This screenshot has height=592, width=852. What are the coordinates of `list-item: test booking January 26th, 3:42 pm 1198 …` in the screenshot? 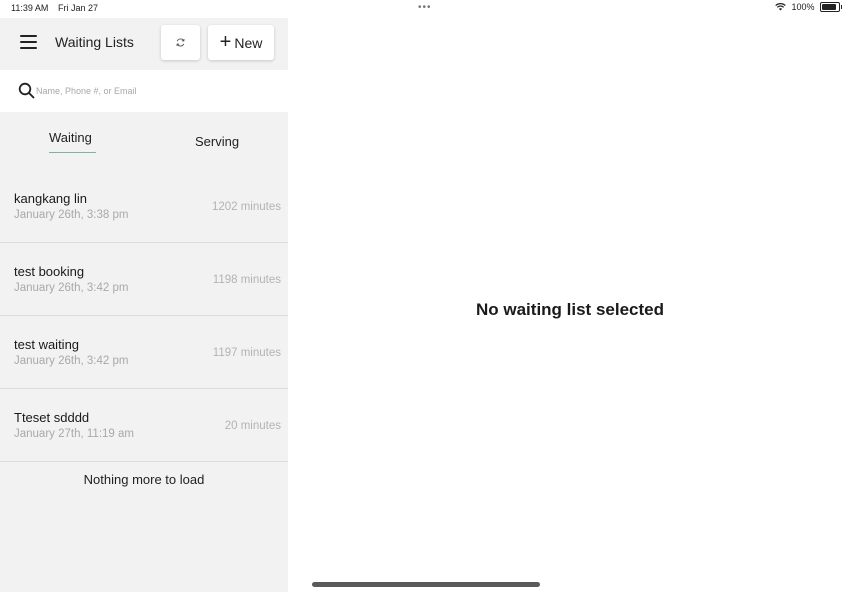 It's located at (144, 279).